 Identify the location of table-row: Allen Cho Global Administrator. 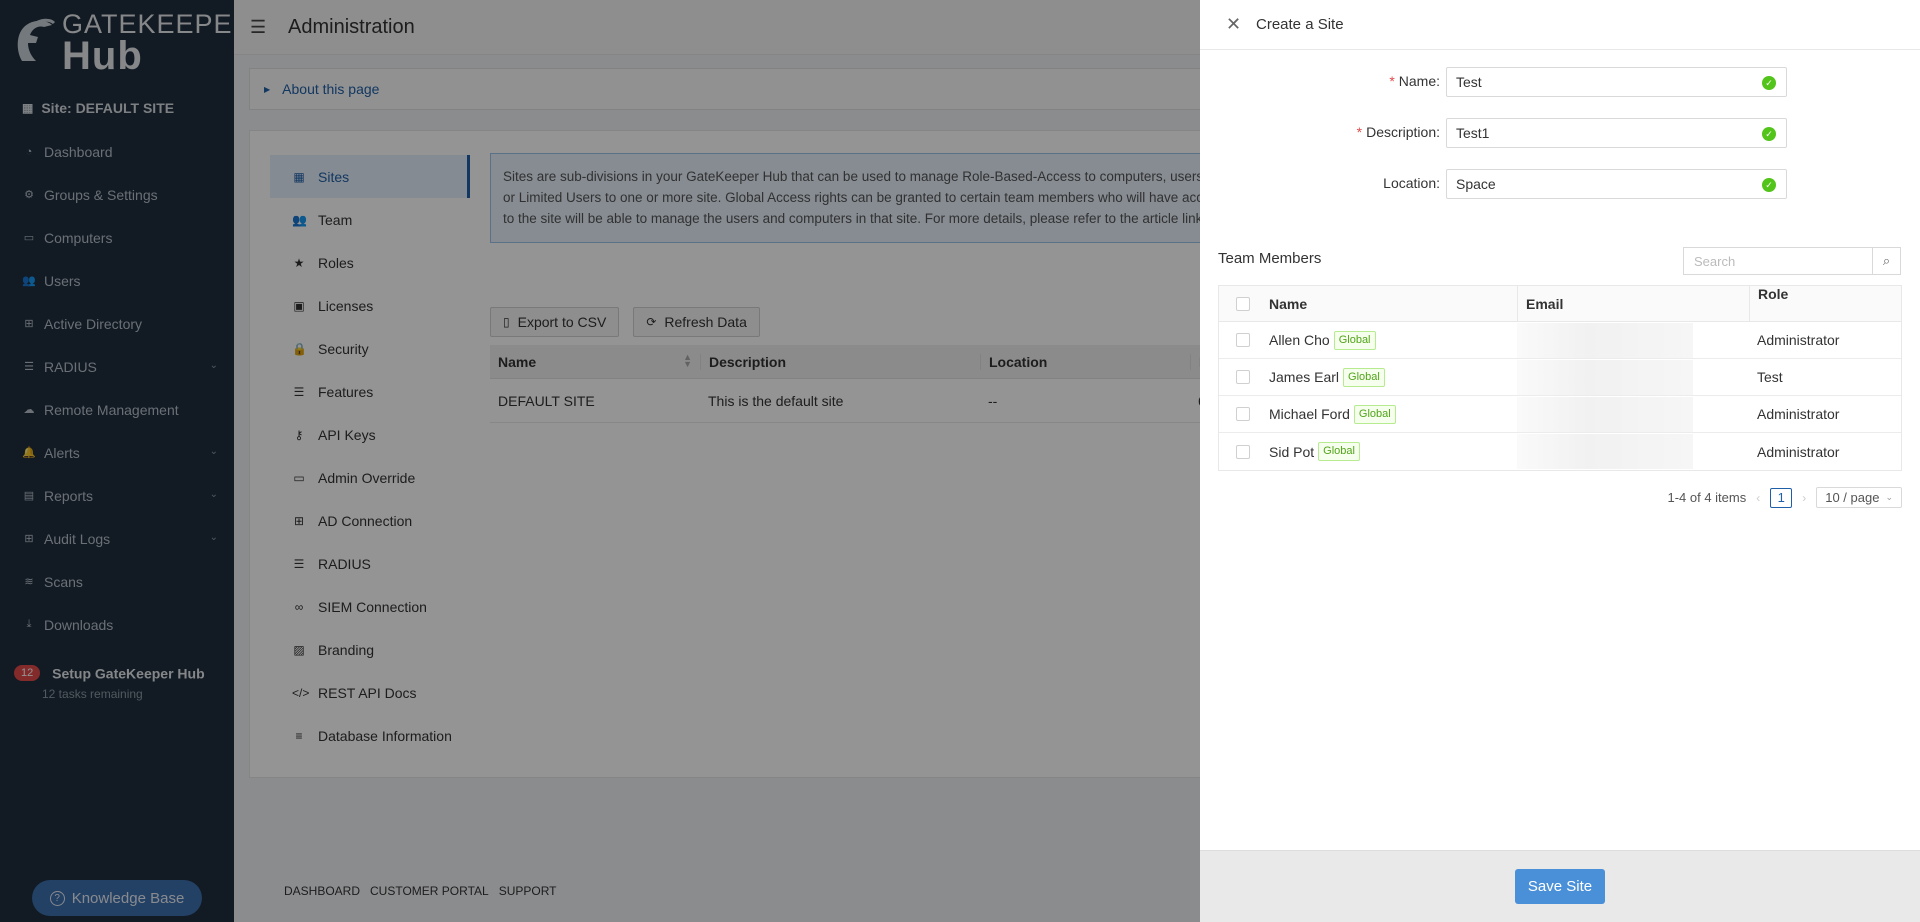
(1560, 340).